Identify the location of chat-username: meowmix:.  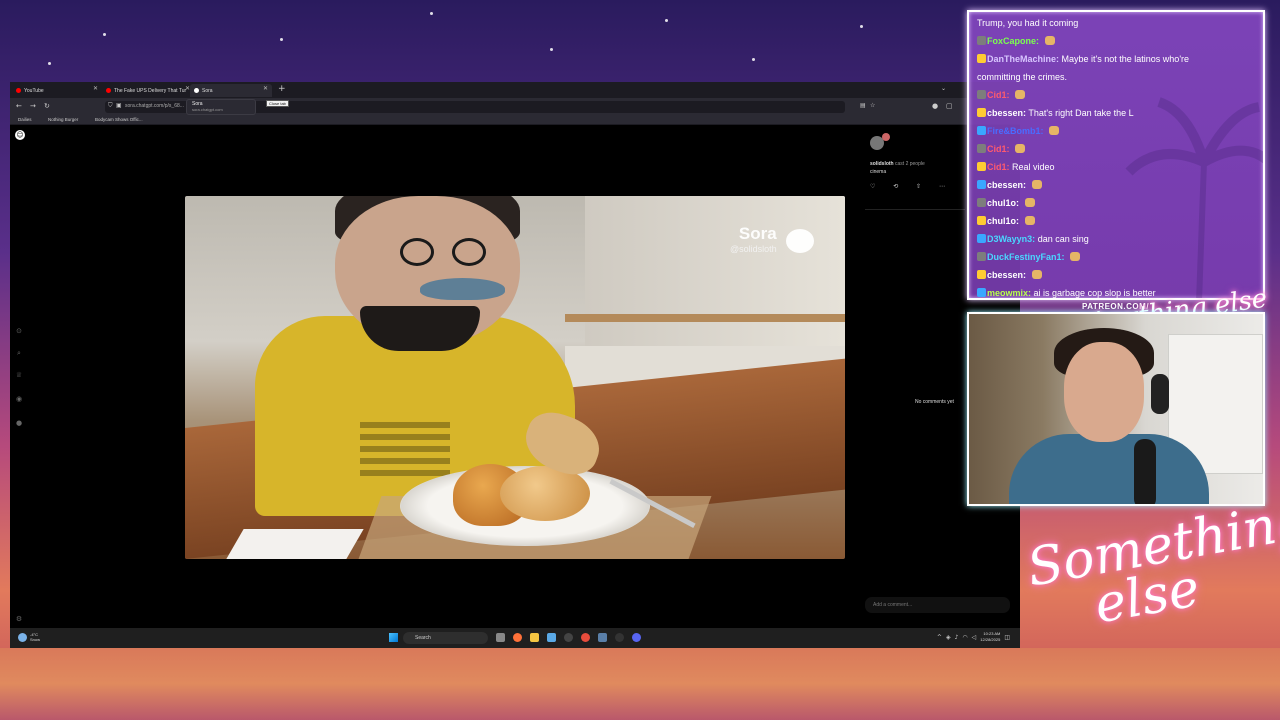
(1009, 293).